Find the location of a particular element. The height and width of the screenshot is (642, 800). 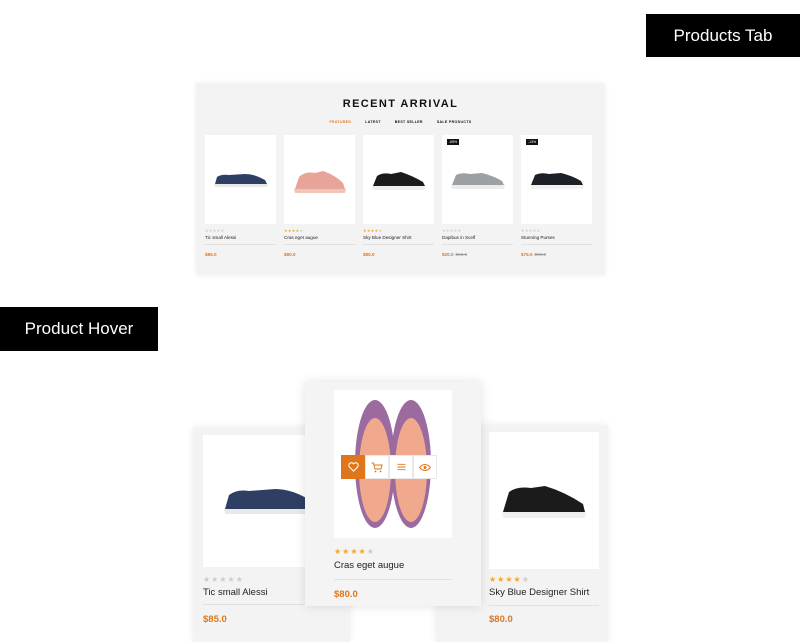

tab-sale-products: SALE PRODUCTS is located at coordinates (454, 122).